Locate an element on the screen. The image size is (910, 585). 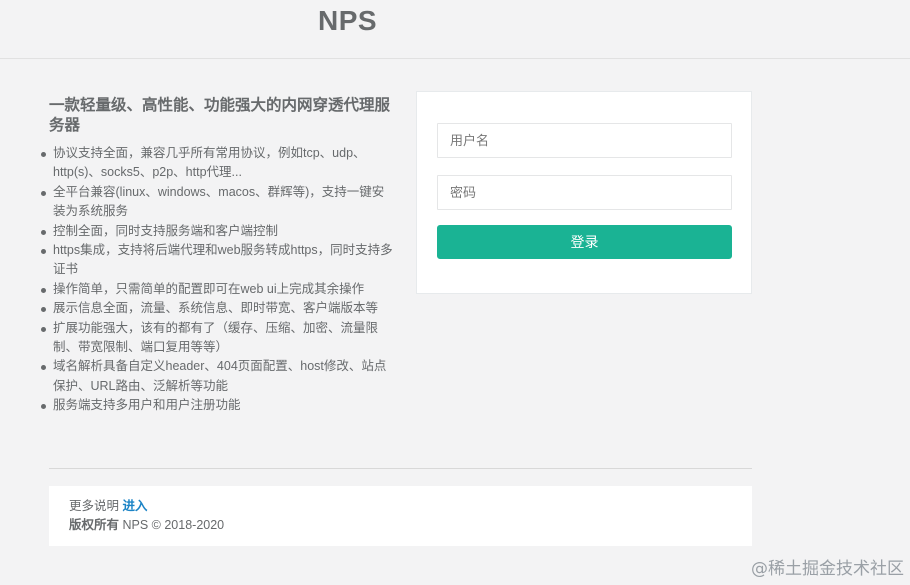
copyright-label: 版权所有 is located at coordinates (94, 525).